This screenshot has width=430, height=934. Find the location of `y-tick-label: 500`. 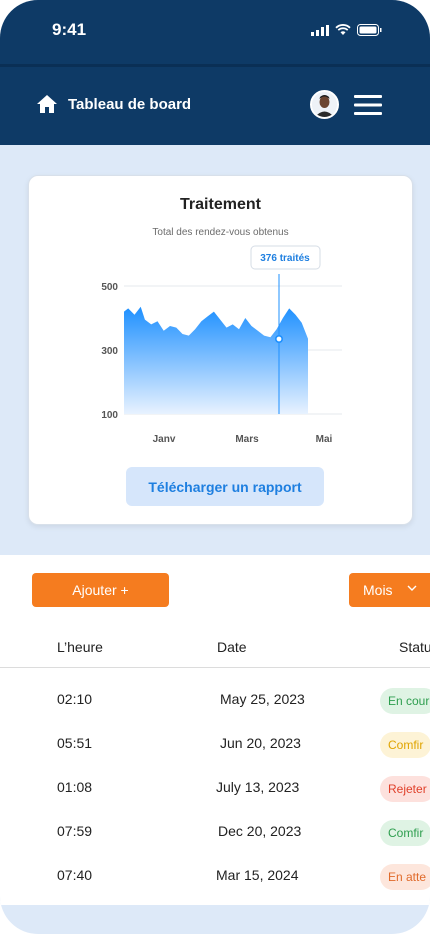

y-tick-label: 500 is located at coordinates (109, 287).